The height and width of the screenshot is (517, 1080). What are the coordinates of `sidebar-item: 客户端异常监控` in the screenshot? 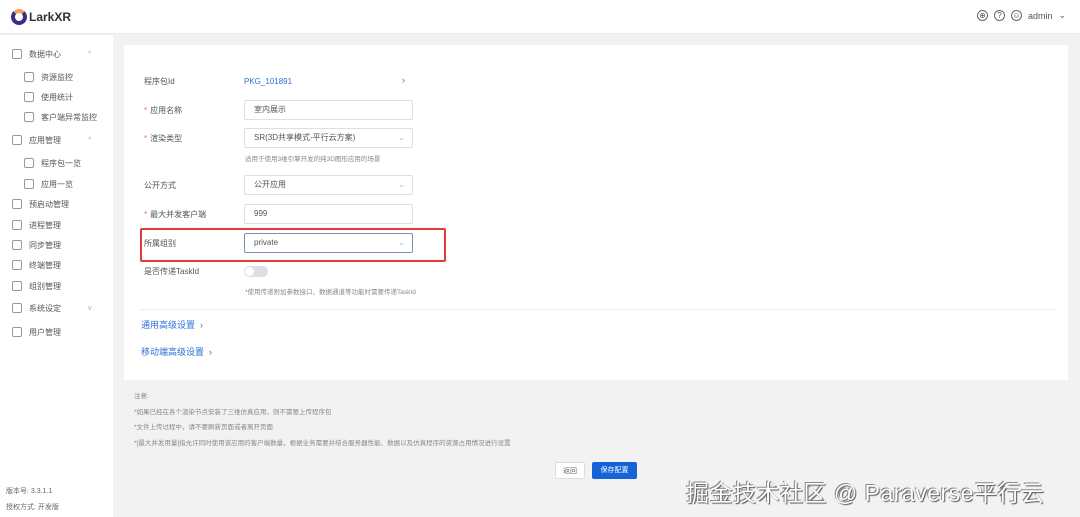 It's located at (60, 117).